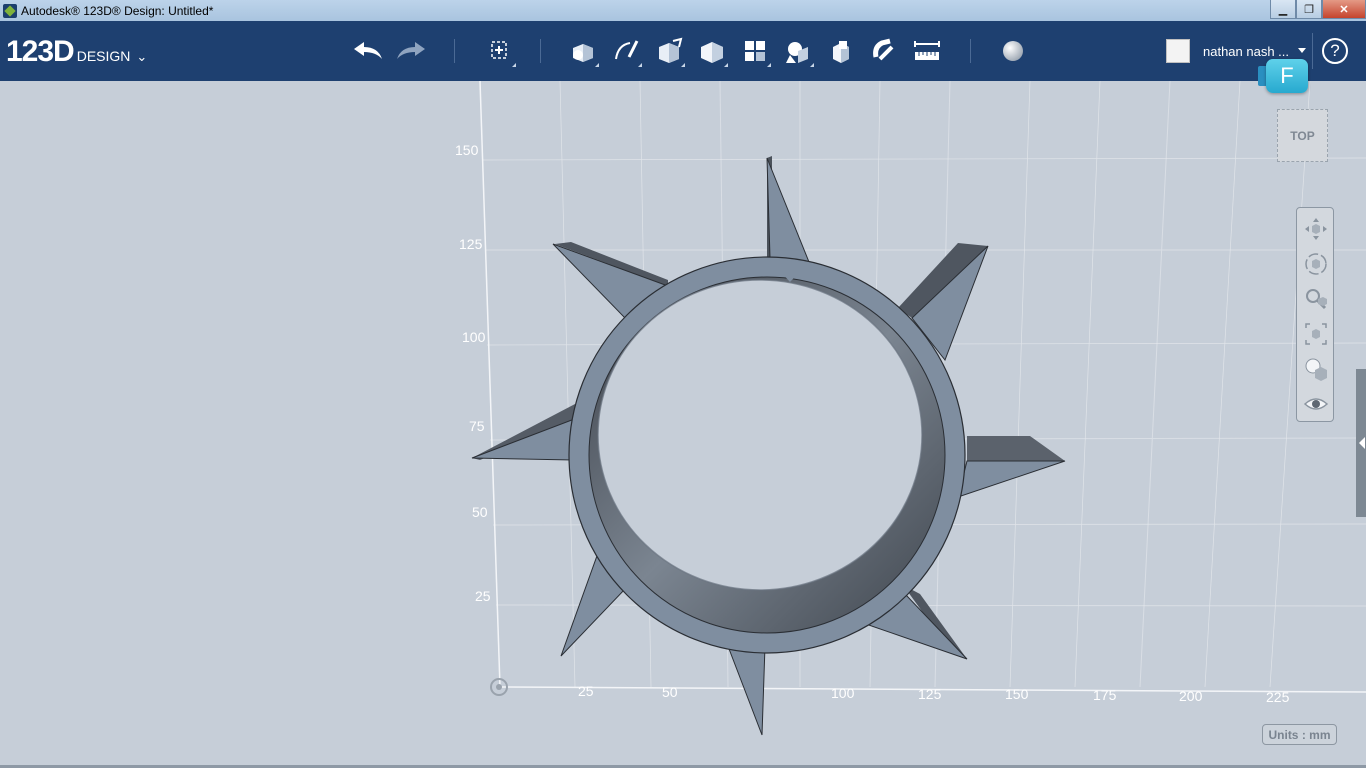  Describe the element at coordinates (927, 51) in the screenshot. I see `measure-icon` at that location.